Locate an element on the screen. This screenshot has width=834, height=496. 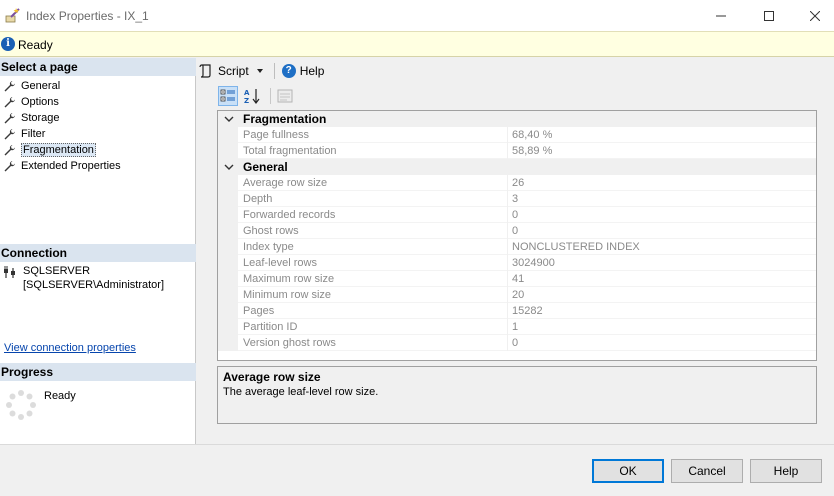
categorized-icon is located at coordinates (227, 95).